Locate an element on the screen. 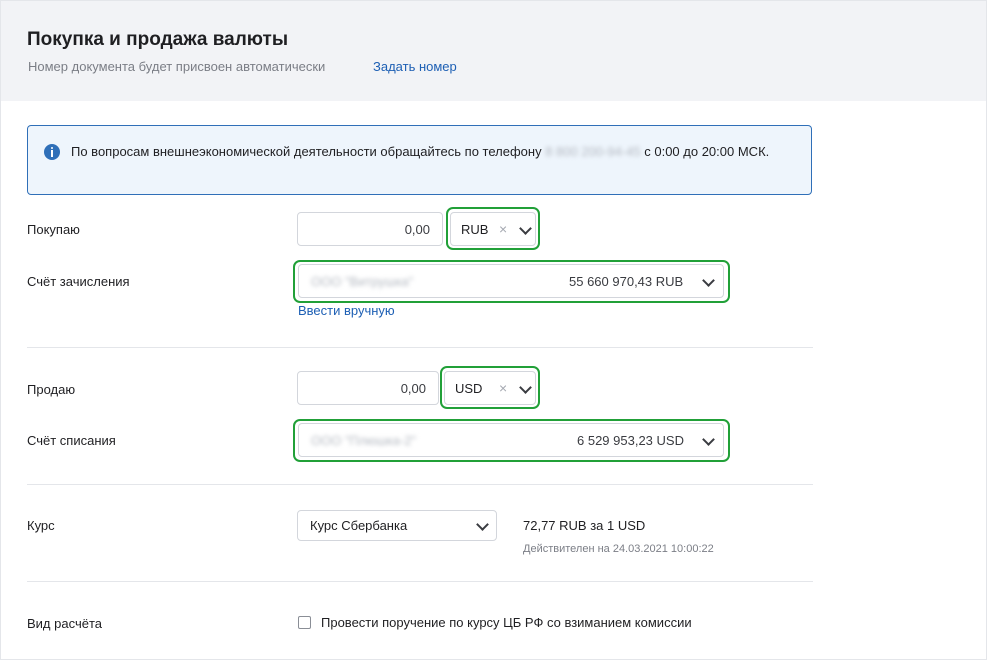 The height and width of the screenshot is (660, 987). sell-currency-code: USD is located at coordinates (469, 388).